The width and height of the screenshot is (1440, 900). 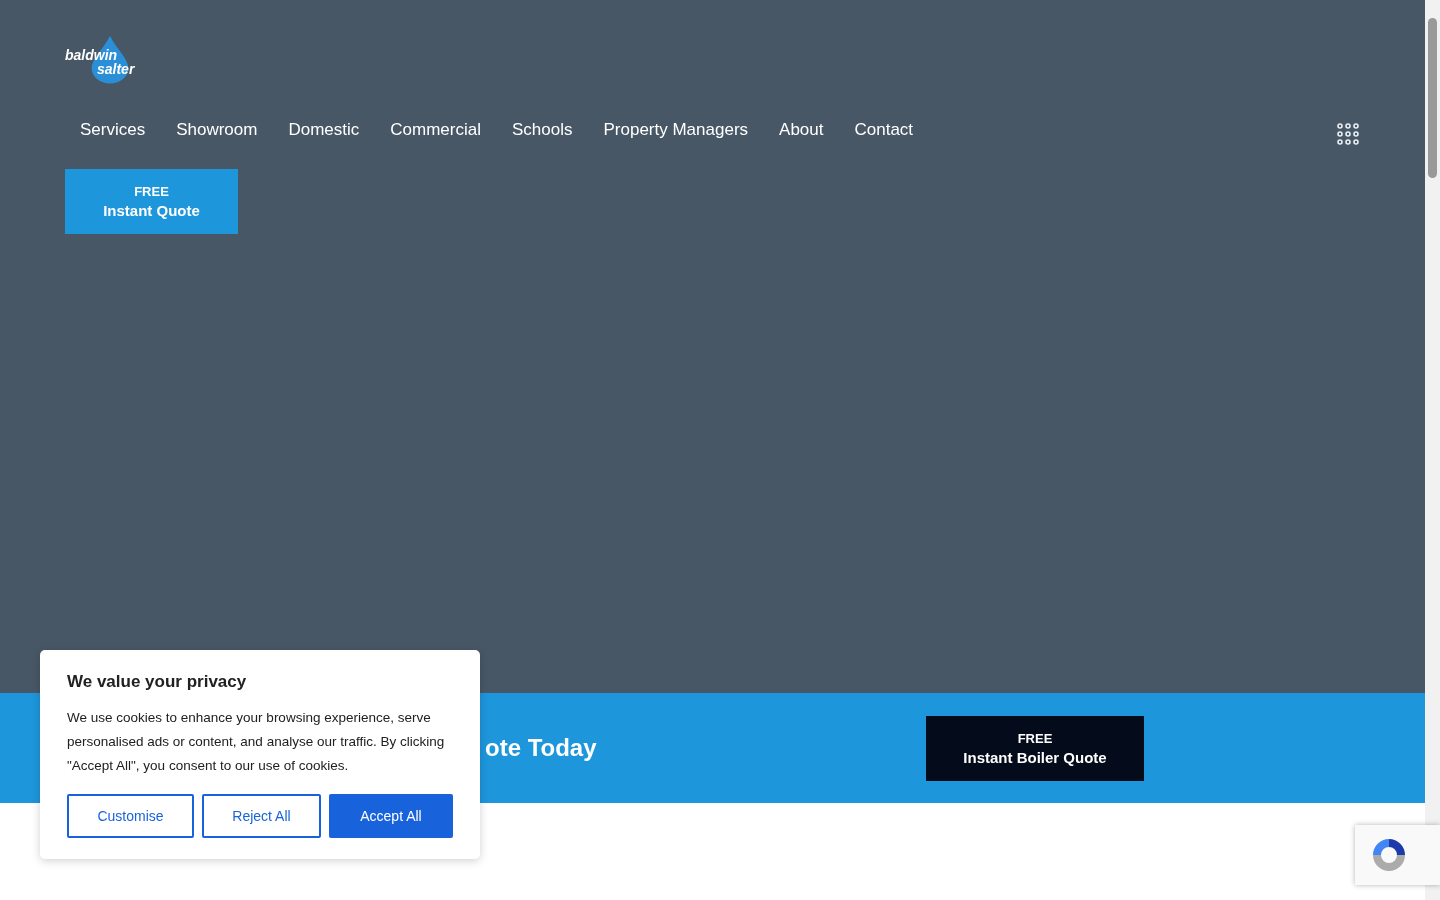 I want to click on nav-link: Schools, so click(x=542, y=130).